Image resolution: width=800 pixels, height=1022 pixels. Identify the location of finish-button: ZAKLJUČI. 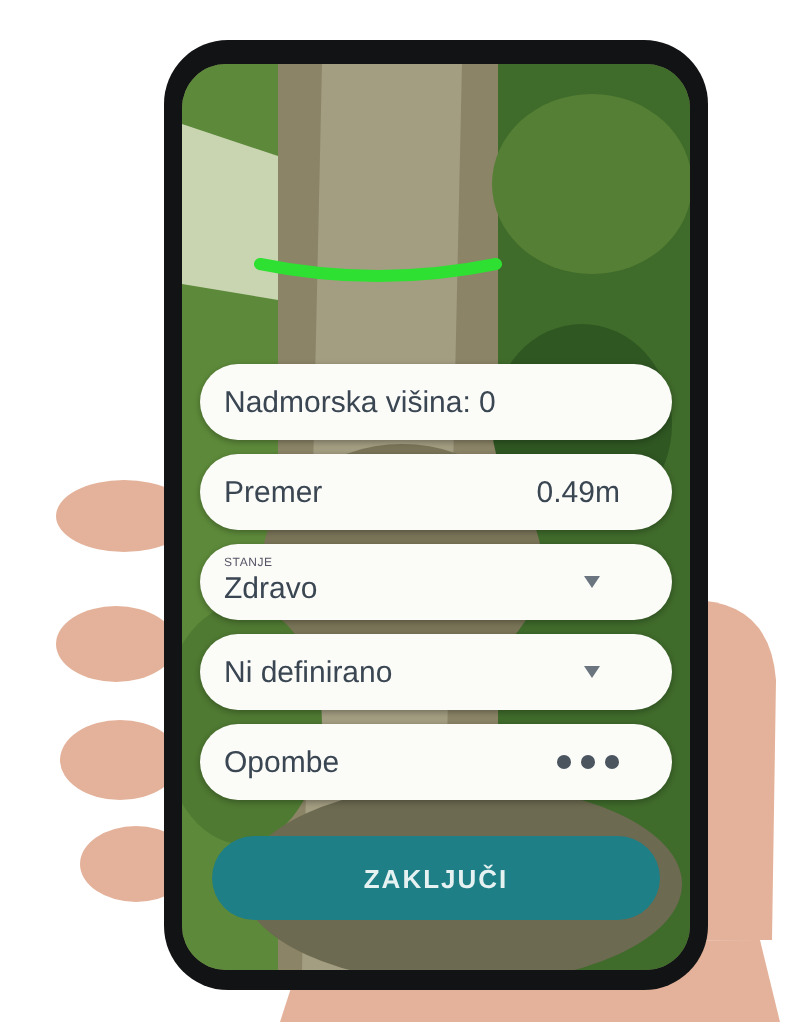
(436, 878).